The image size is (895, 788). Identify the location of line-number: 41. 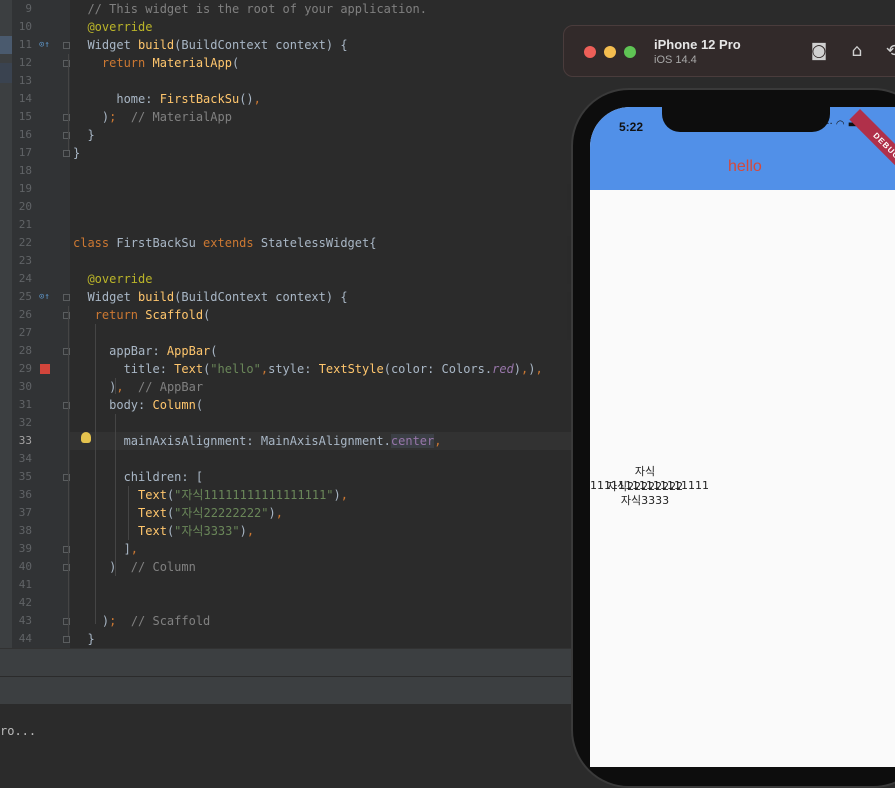
(22, 585).